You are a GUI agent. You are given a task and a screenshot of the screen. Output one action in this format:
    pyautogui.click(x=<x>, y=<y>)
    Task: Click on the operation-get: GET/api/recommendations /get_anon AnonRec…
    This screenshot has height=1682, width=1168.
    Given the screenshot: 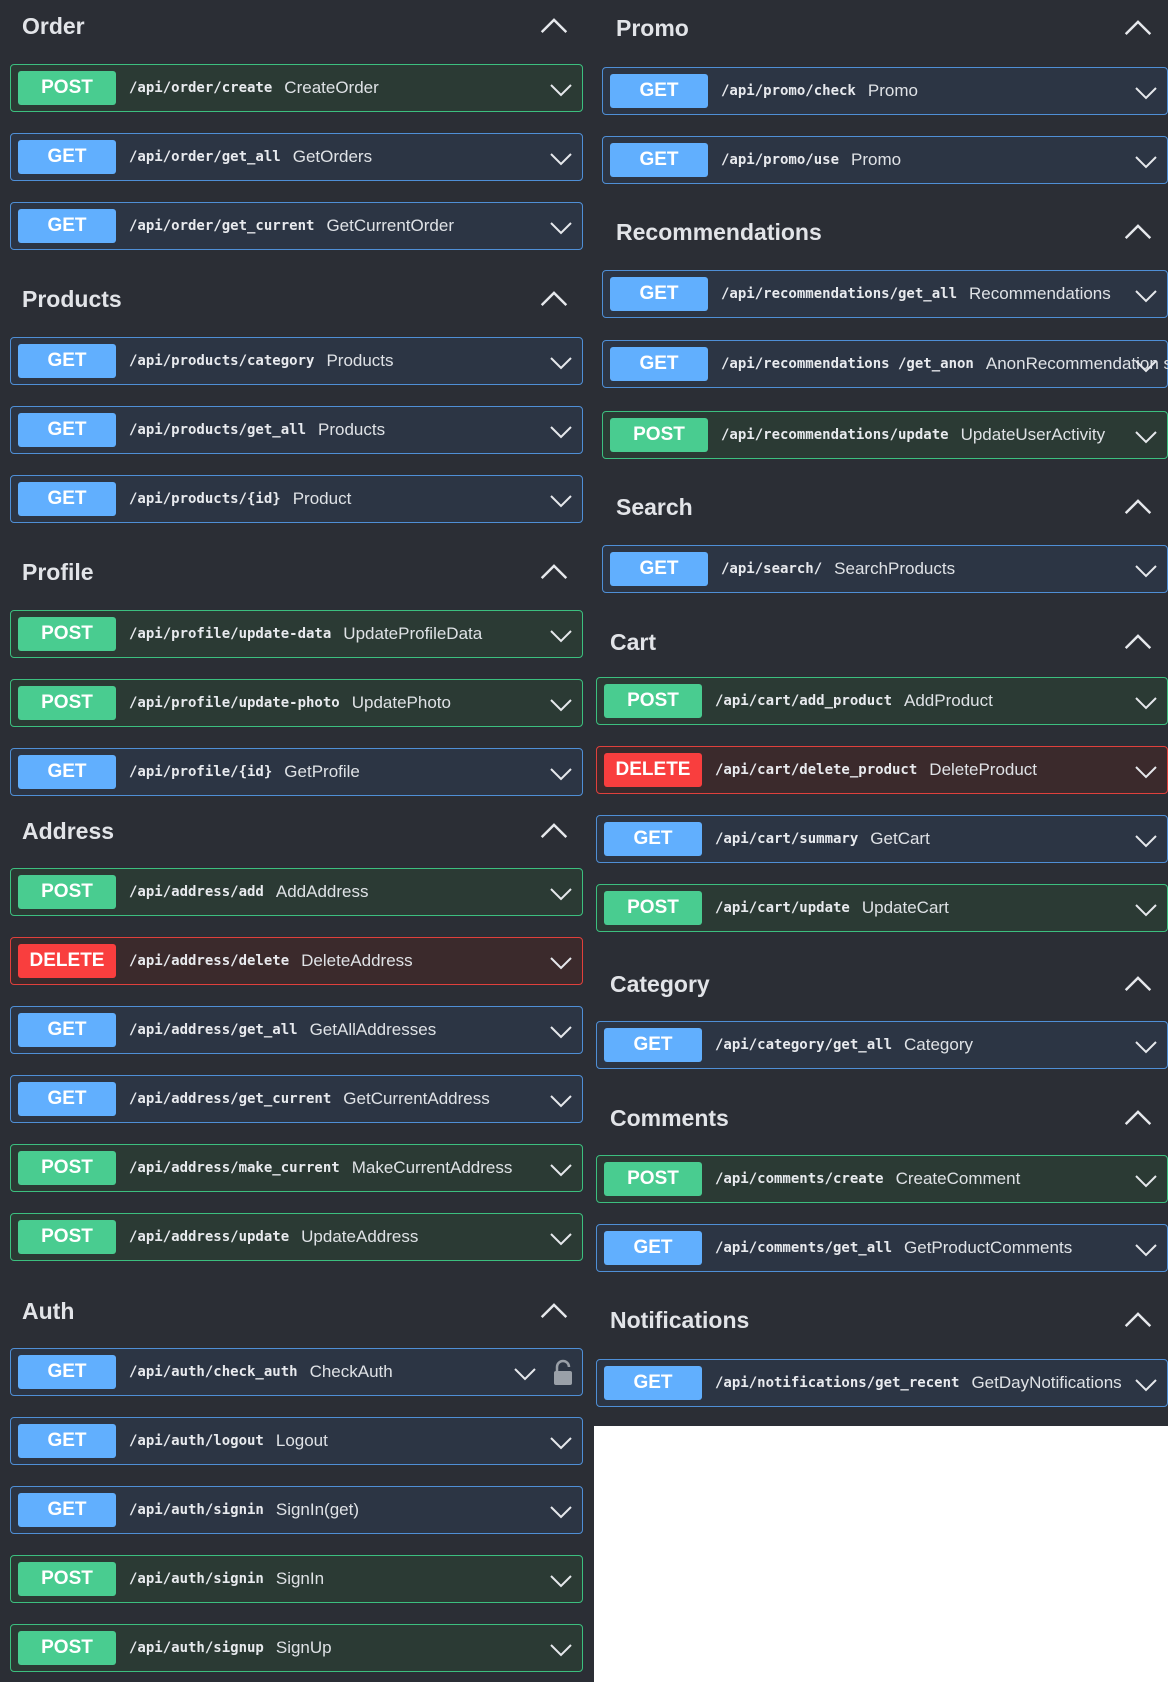 What is the action you would take?
    pyautogui.click(x=885, y=364)
    